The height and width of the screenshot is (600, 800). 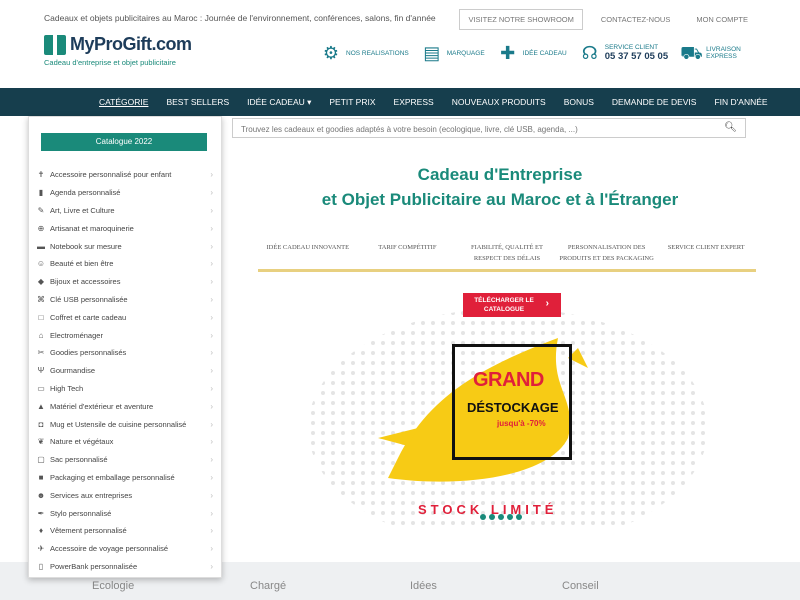 I want to click on utensils-icon: Ψ, so click(x=41, y=371).